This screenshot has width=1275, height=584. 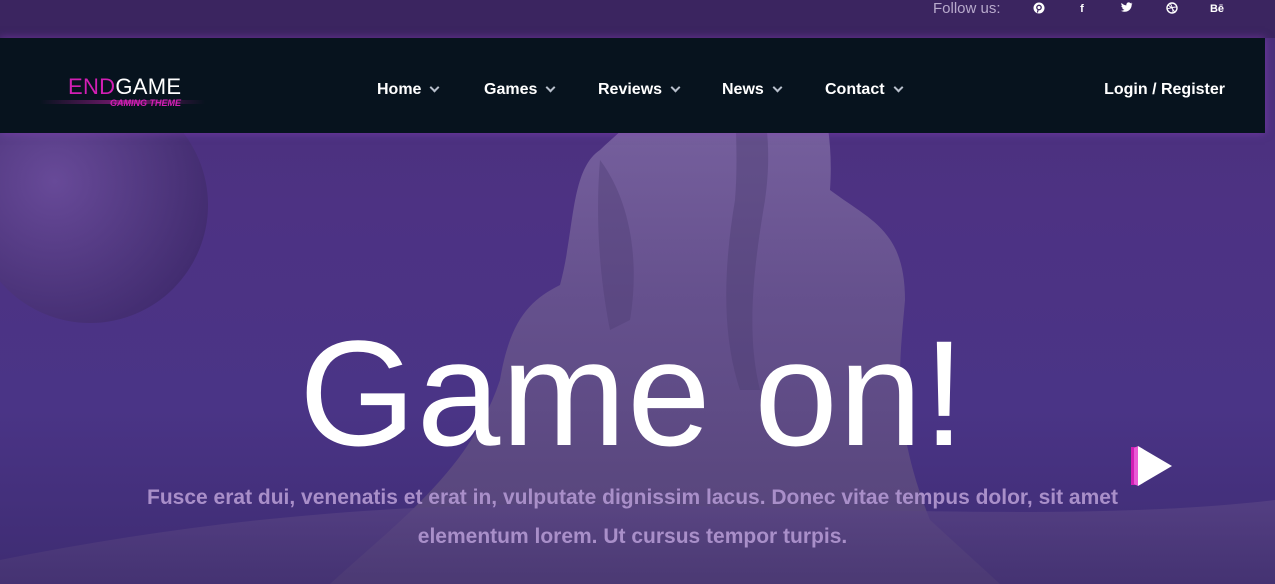 I want to click on nav-contact-label: Contact, so click(x=855, y=89).